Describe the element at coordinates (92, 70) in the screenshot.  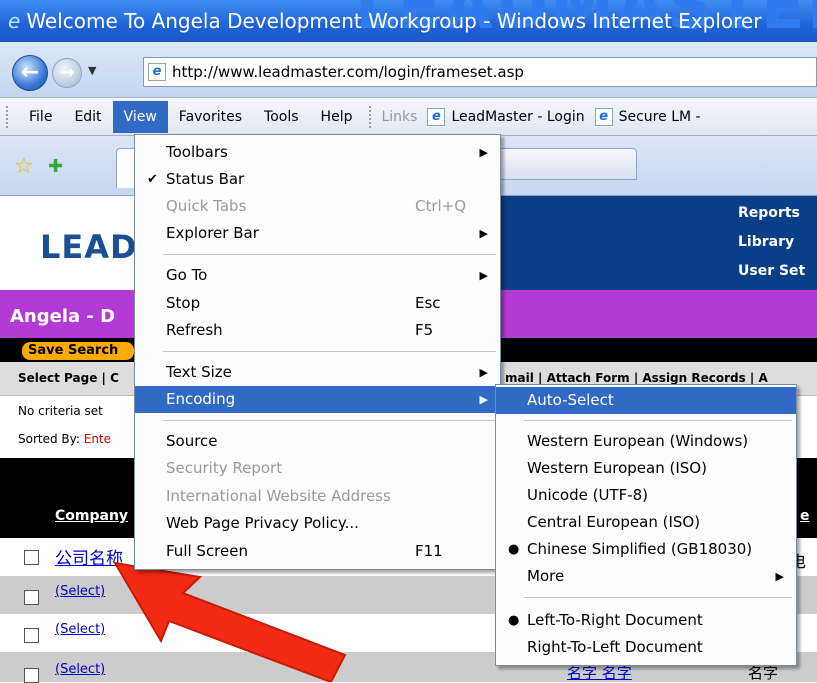
I see `recent-pages-dropdown: ▼` at that location.